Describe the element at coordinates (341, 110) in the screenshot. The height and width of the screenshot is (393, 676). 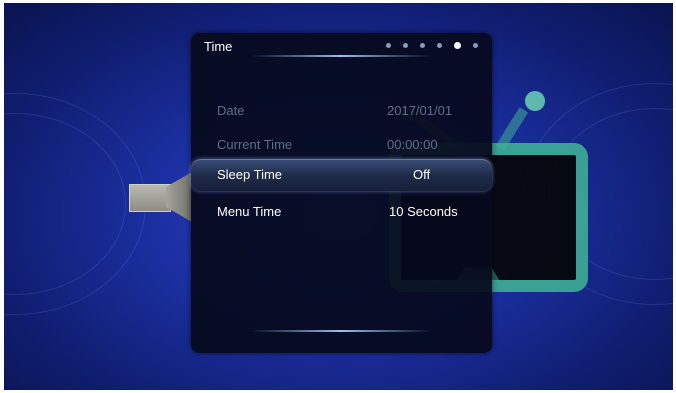
I see `setting-row-date: Date 2017/01/01` at that location.